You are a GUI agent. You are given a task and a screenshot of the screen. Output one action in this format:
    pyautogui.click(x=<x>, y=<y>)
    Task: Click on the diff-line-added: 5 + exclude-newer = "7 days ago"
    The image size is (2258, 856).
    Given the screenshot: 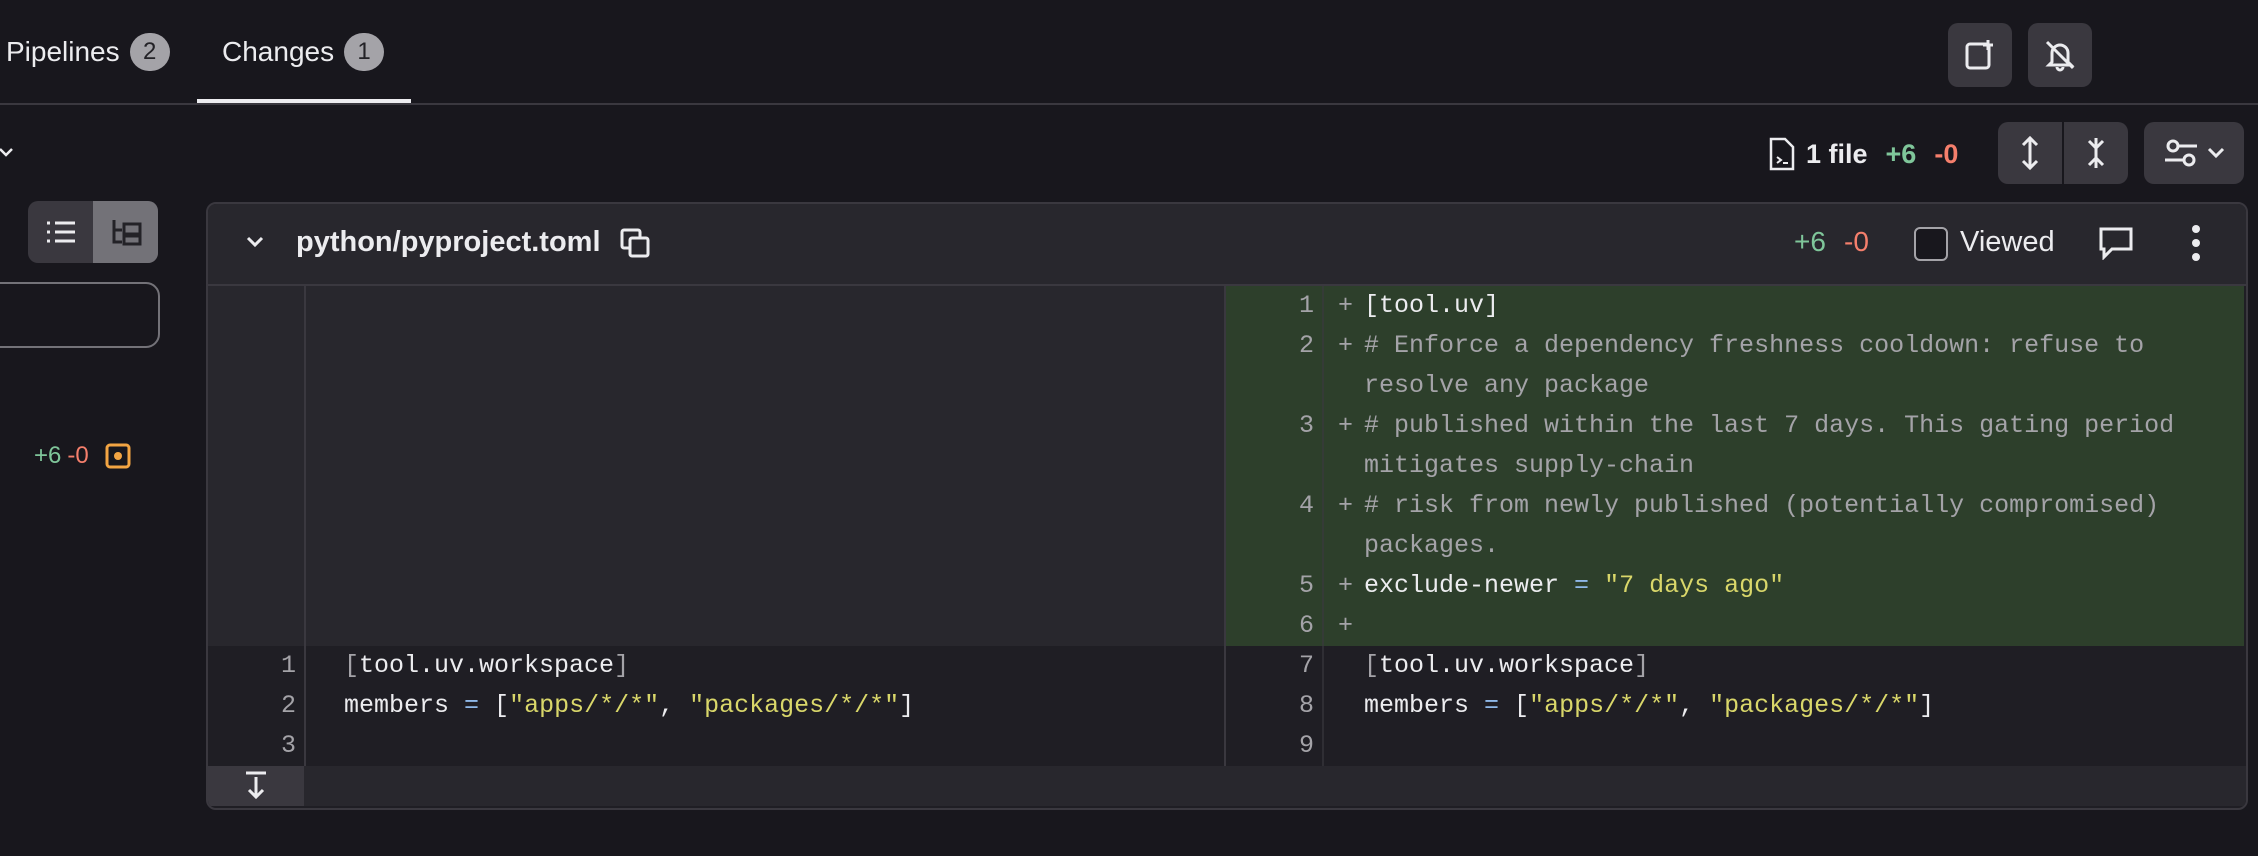 What is the action you would take?
    pyautogui.click(x=1227, y=586)
    